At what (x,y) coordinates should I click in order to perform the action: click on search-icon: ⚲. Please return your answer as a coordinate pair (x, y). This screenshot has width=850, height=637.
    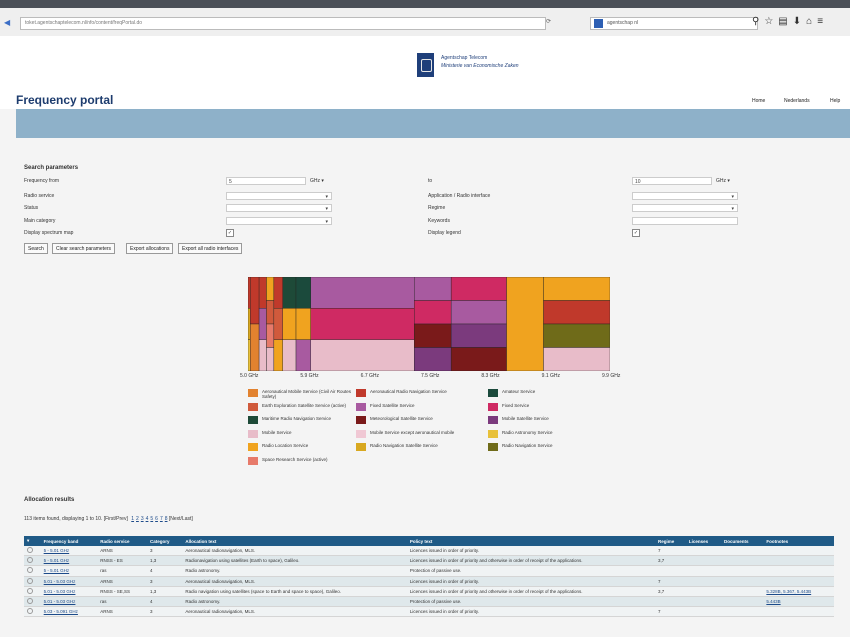
    Looking at the image, I should click on (758, 21).